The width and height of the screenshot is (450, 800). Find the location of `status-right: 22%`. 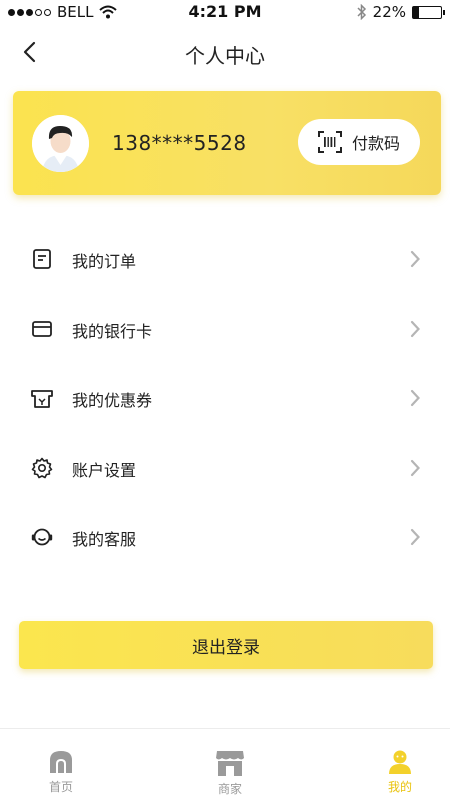

status-right: 22% is located at coordinates (401, 12).